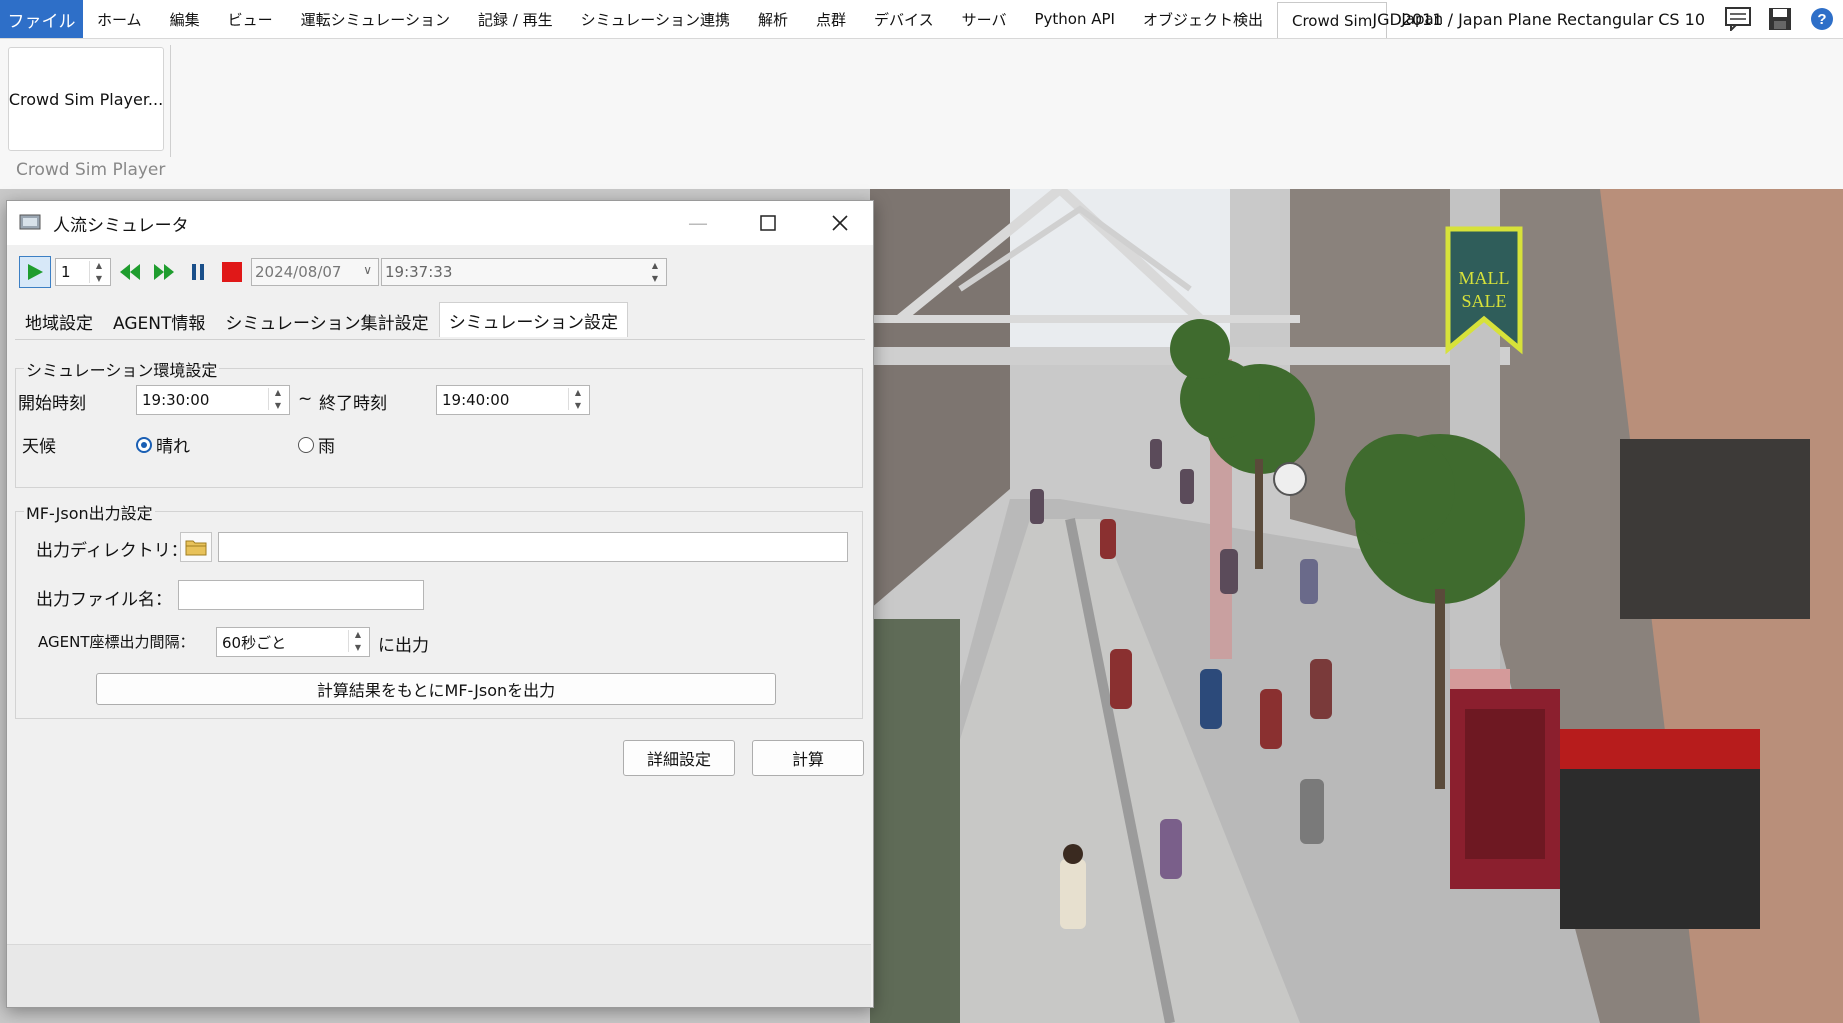  Describe the element at coordinates (39, 447) in the screenshot. I see `weather-label: 天候` at that location.